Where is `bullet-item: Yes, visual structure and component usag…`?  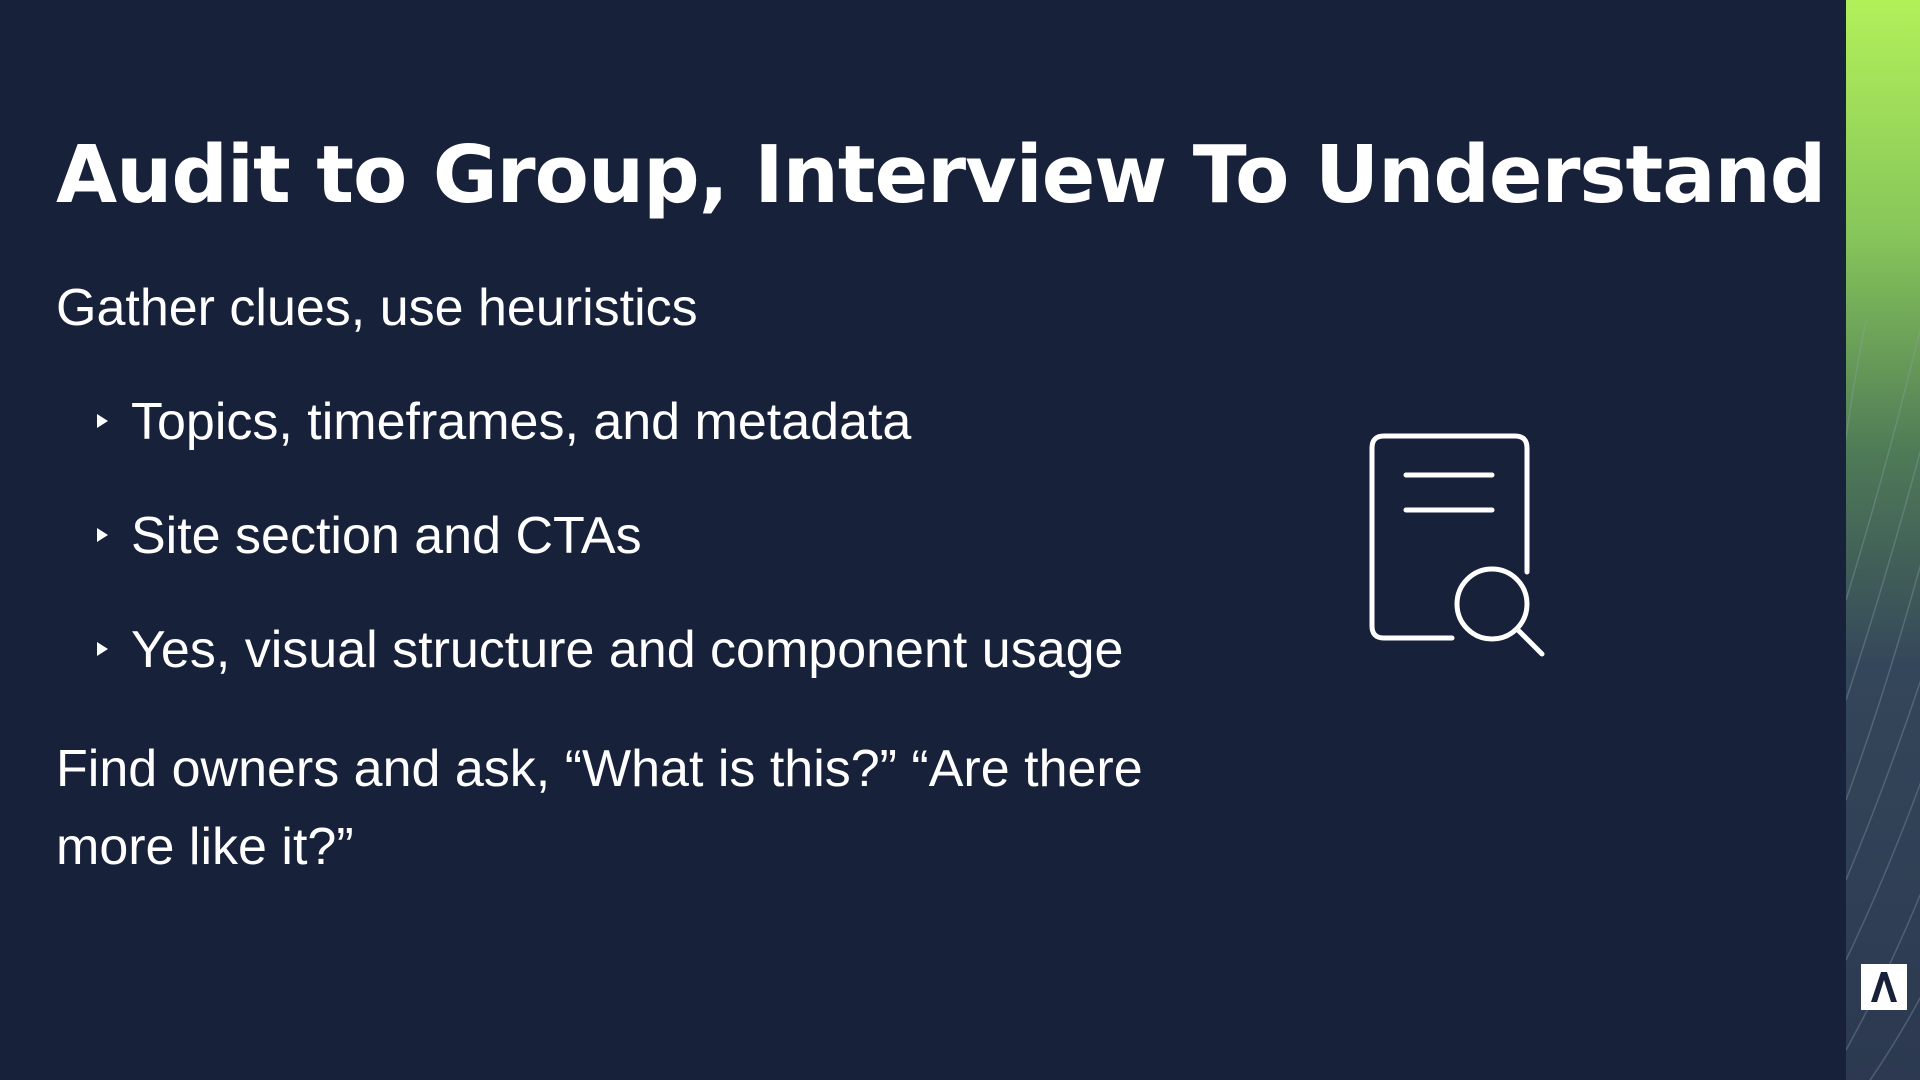 bullet-item: Yes, visual structure and component usag… is located at coordinates (589, 675).